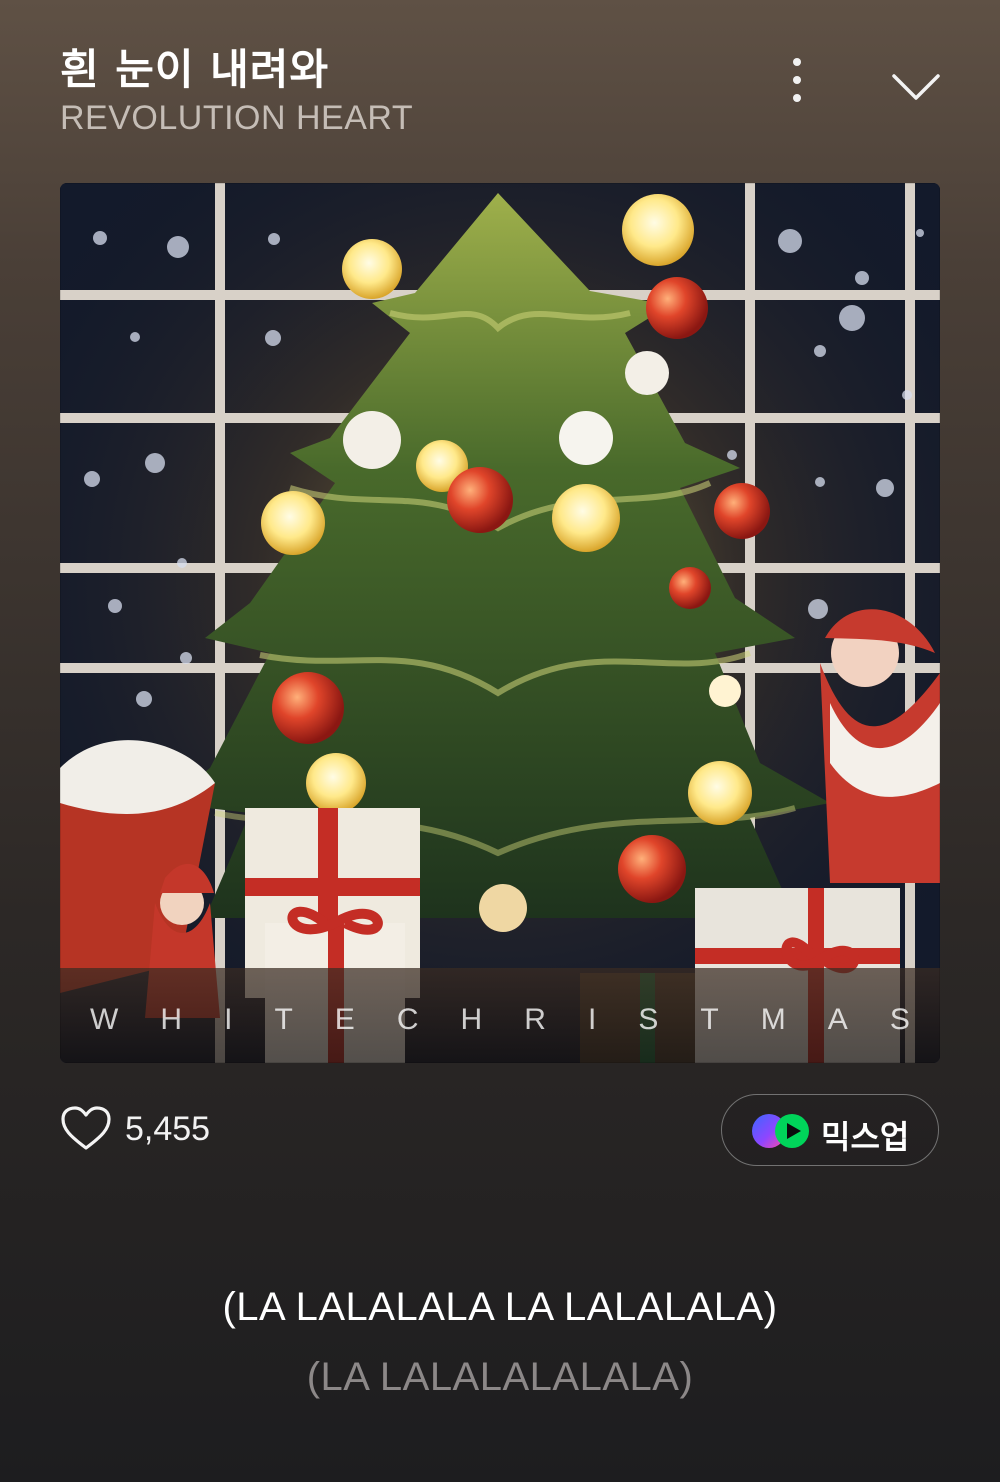  I want to click on like-count: 5,455, so click(168, 1129).